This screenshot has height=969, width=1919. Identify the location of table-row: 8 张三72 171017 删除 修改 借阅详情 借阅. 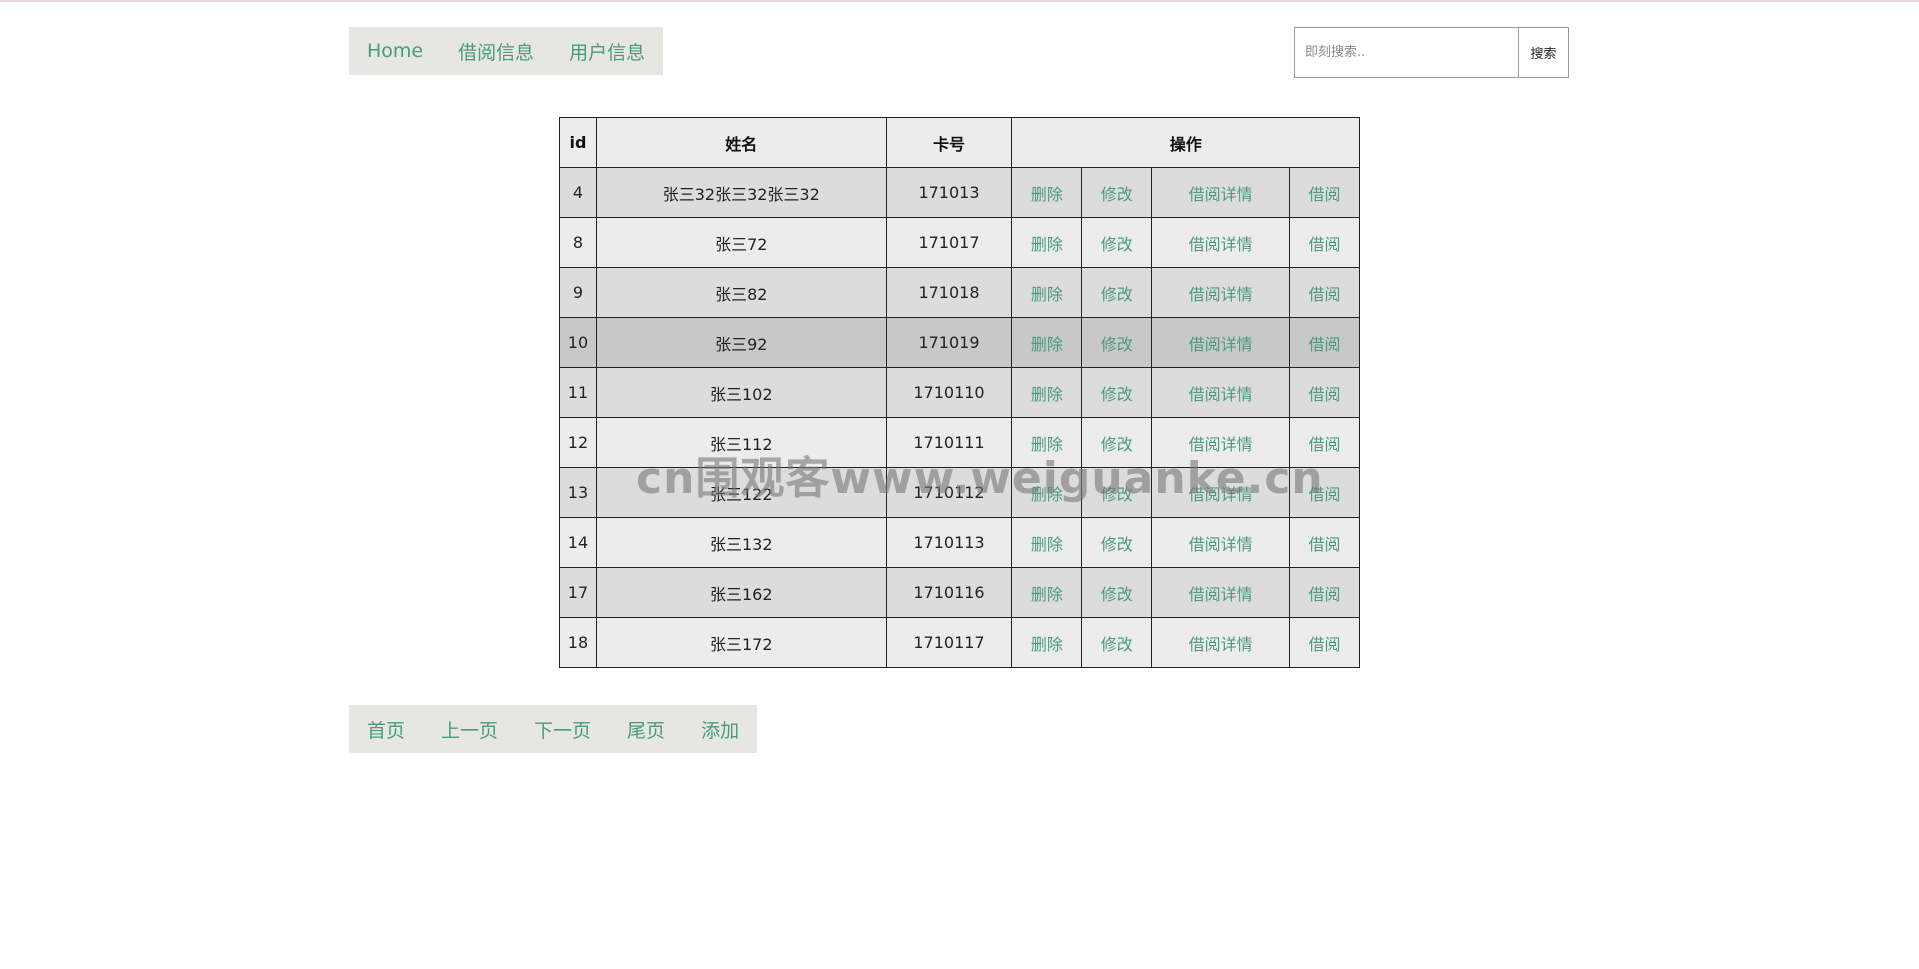
(959, 242).